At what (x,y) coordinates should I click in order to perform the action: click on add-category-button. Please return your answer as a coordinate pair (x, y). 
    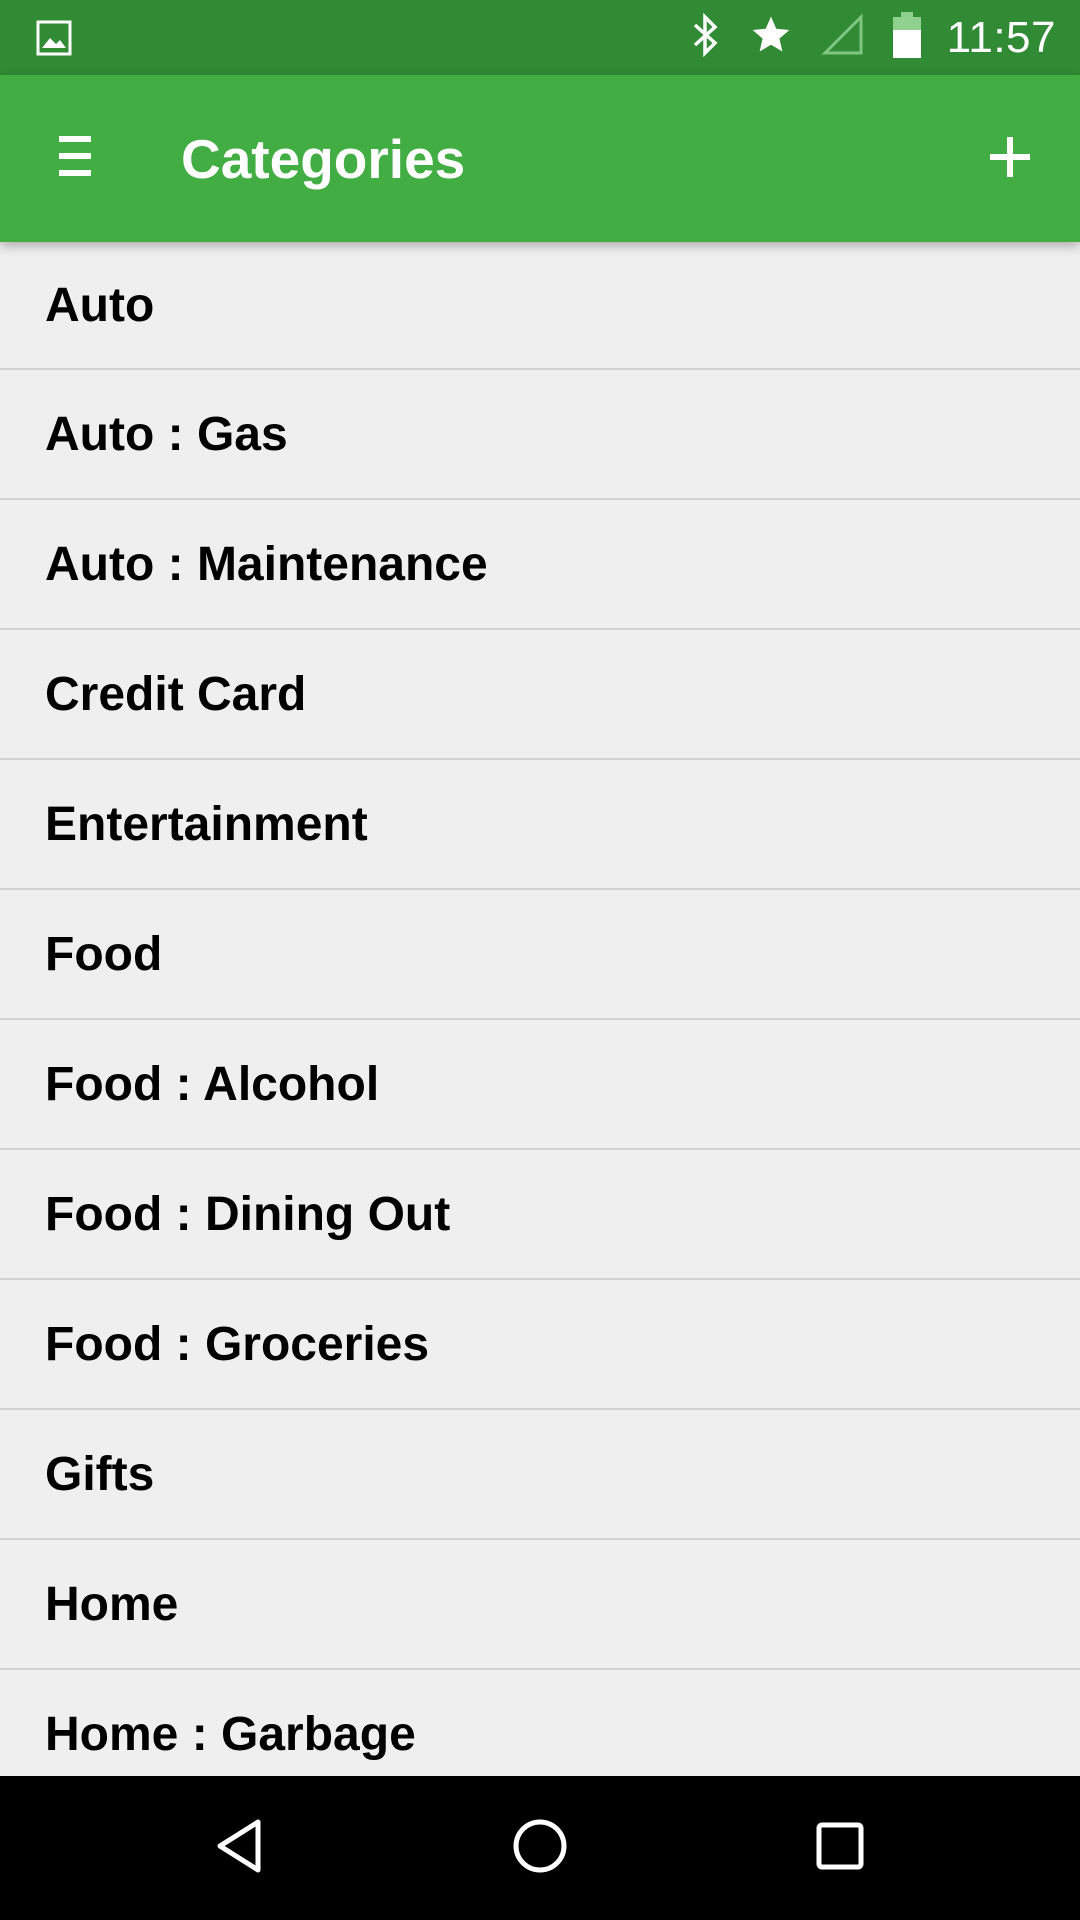
    Looking at the image, I should click on (1010, 159).